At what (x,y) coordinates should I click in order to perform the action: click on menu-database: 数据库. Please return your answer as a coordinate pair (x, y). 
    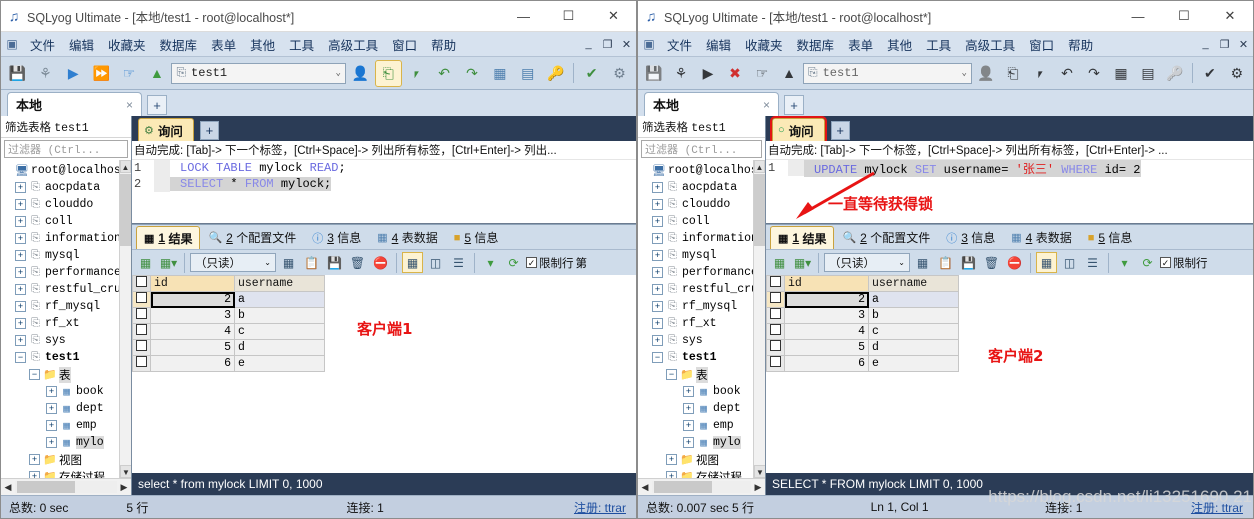
    Looking at the image, I should click on (179, 44).